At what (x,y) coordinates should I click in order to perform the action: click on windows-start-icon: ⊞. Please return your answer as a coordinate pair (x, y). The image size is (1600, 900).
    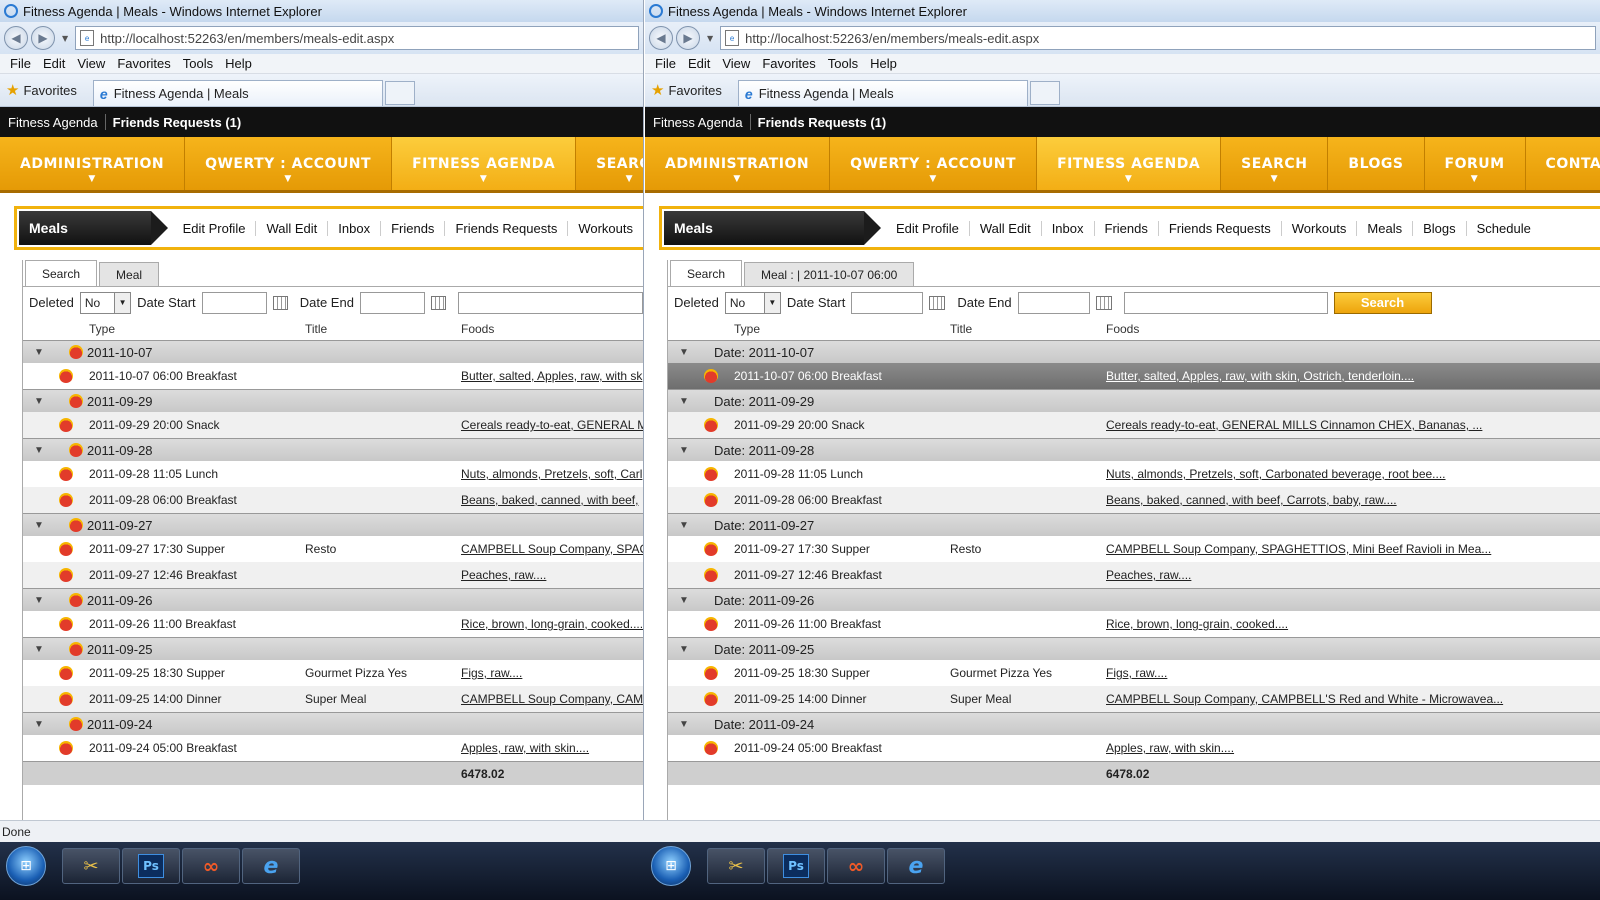
    Looking at the image, I should click on (671, 866).